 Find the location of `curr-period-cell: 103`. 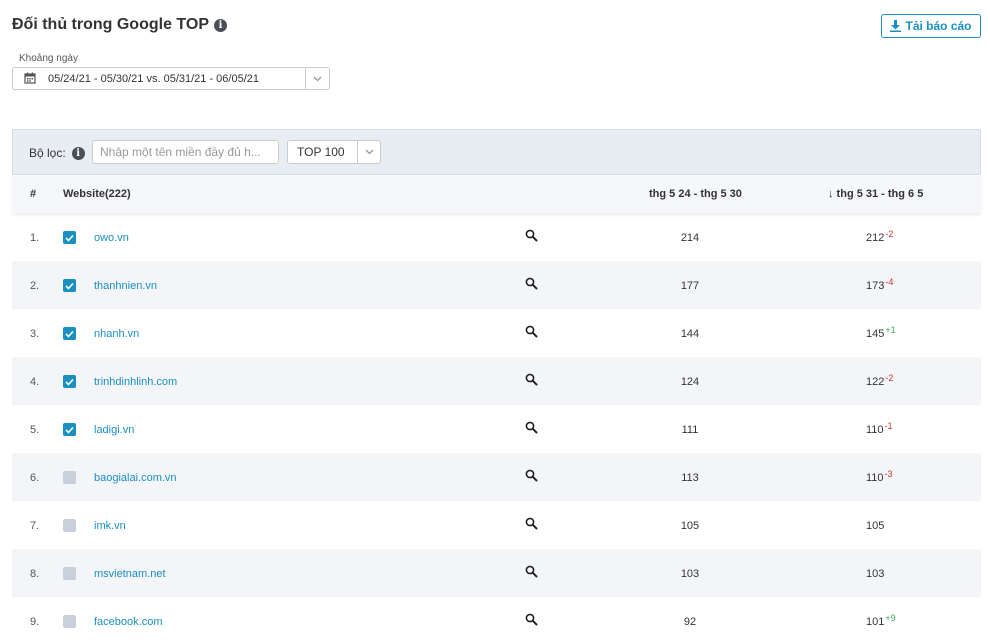

curr-period-cell: 103 is located at coordinates (875, 574).